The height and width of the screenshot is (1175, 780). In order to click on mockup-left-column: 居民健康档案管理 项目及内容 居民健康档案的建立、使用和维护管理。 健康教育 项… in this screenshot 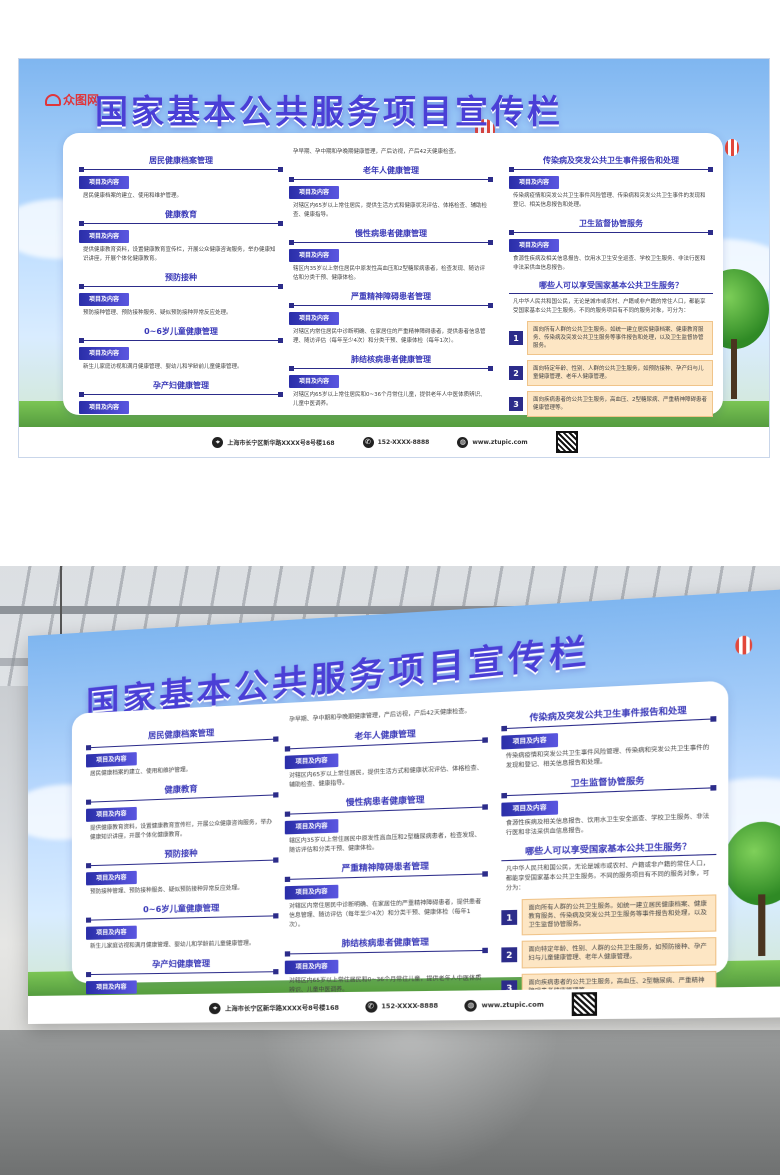, I will do `click(182, 856)`.